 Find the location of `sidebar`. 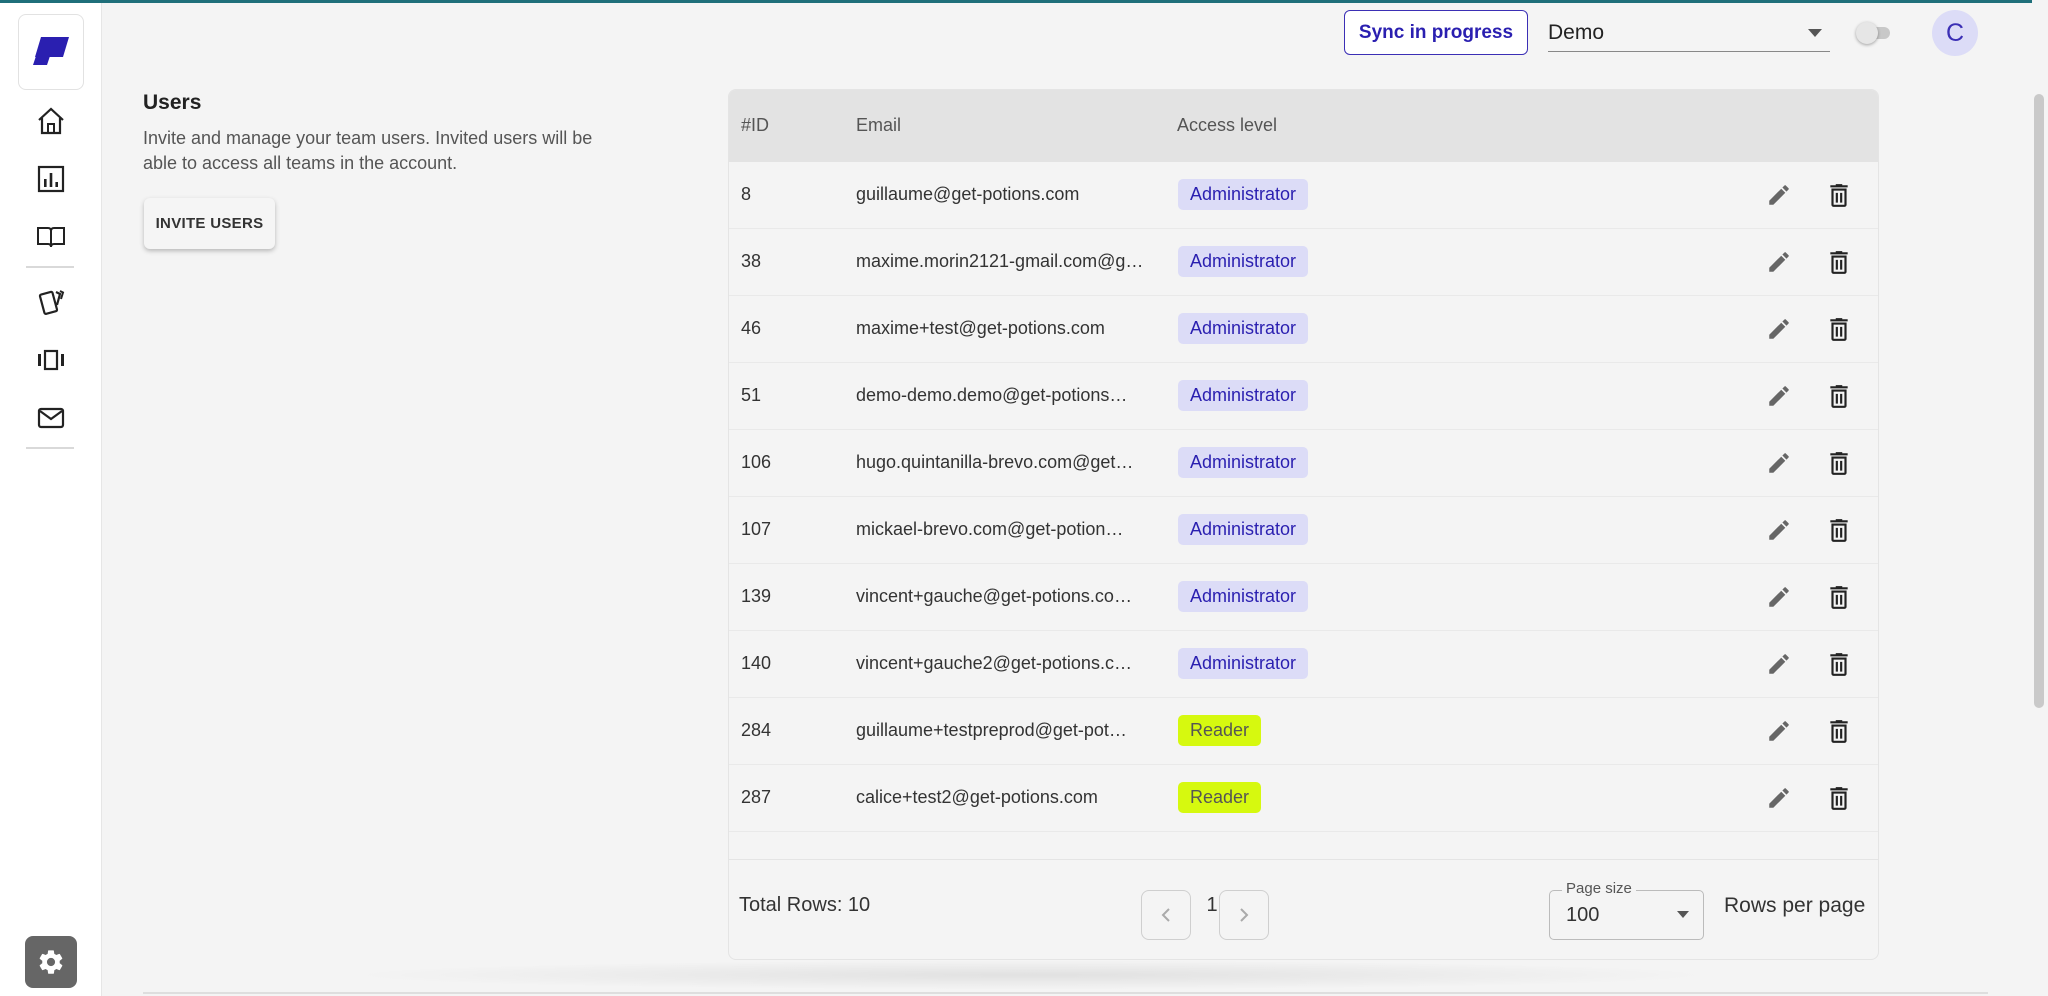

sidebar is located at coordinates (51, 499).